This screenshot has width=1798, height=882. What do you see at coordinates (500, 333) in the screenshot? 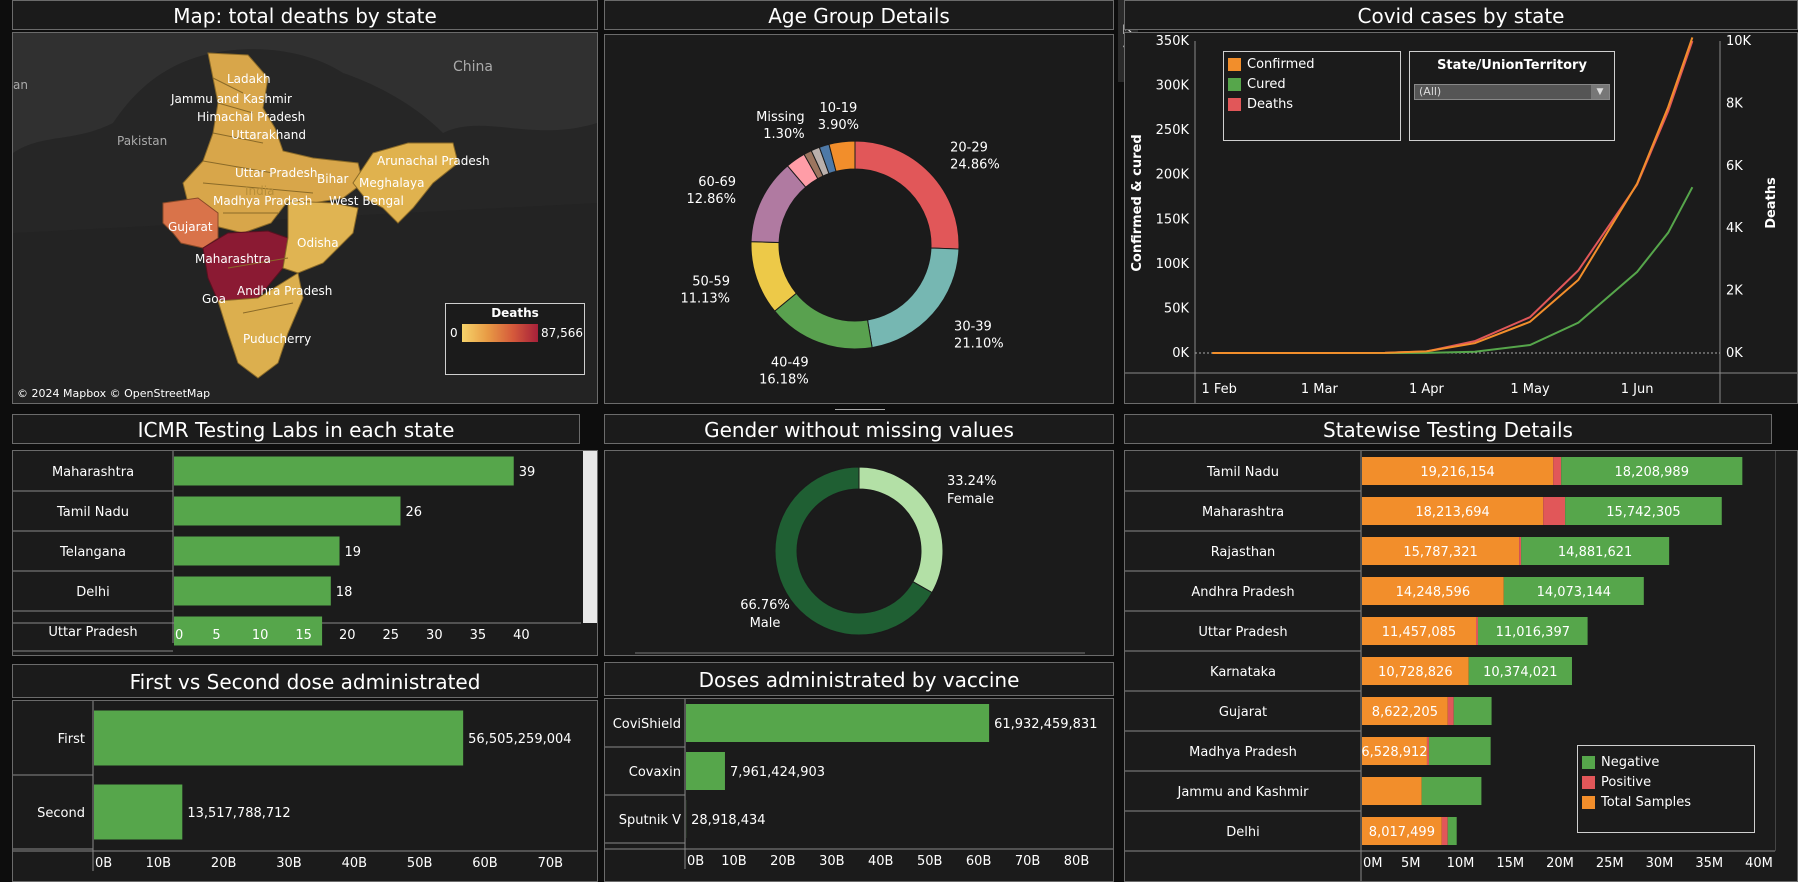
I see `deaths-color-ramp` at bounding box center [500, 333].